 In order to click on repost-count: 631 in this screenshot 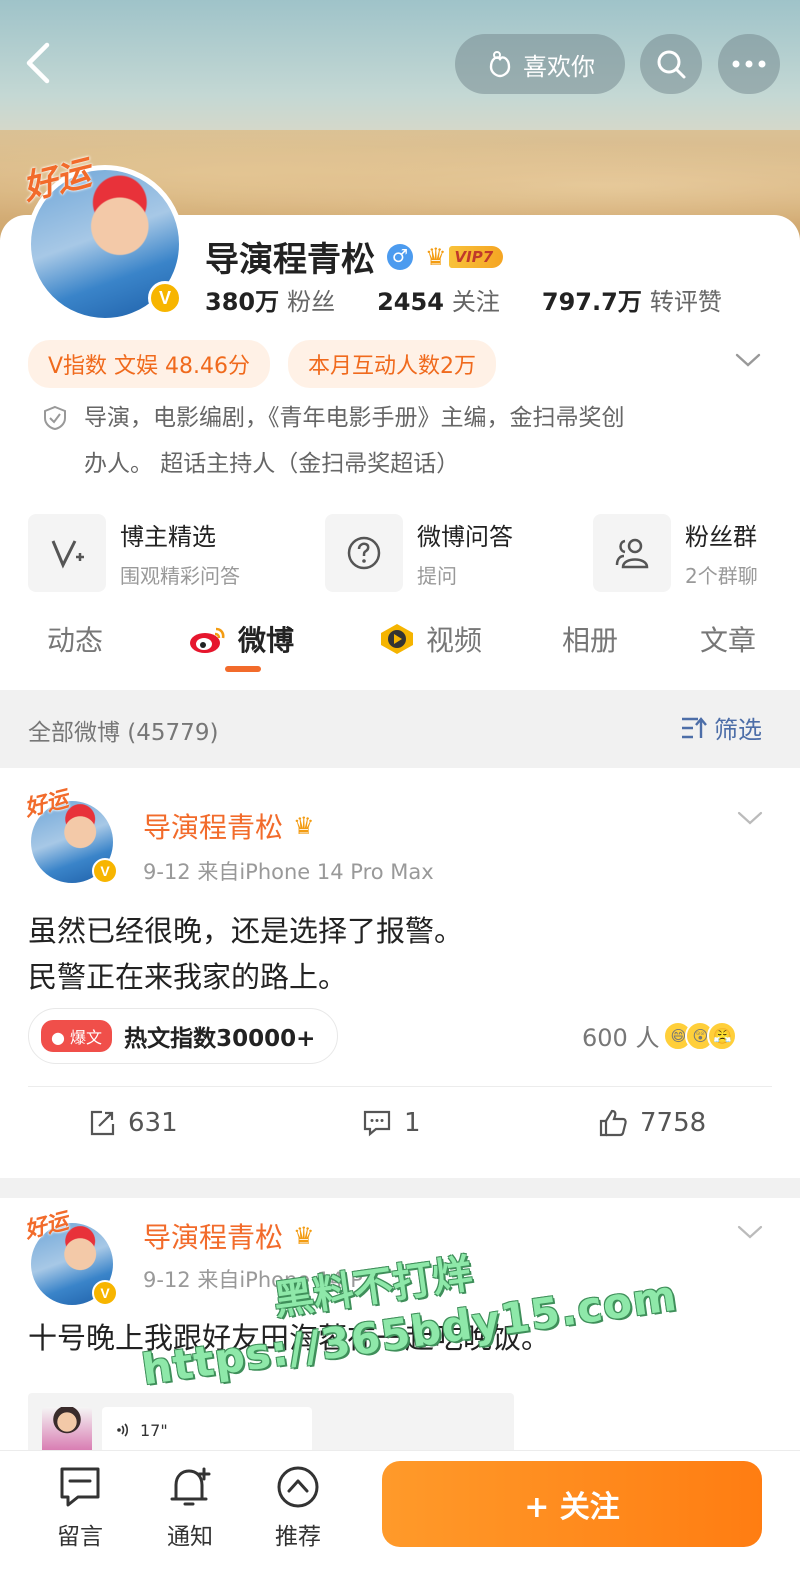, I will do `click(153, 1123)`.